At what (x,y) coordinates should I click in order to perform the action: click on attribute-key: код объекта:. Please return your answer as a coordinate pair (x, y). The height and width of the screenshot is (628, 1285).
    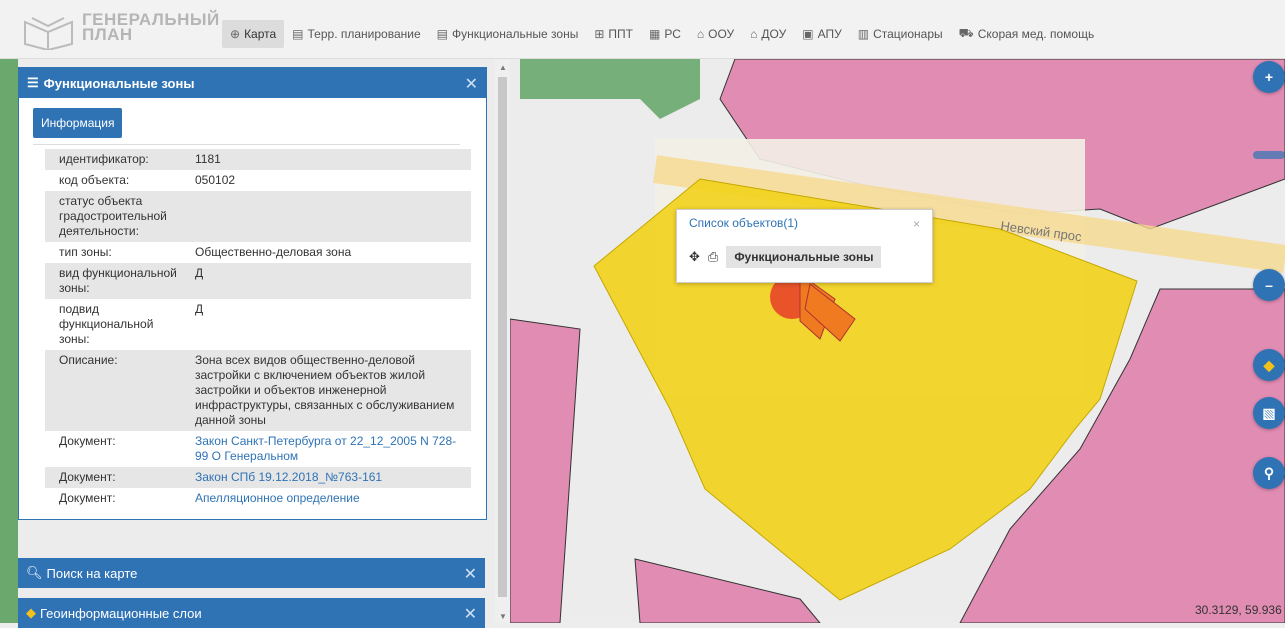
    Looking at the image, I should click on (94, 180).